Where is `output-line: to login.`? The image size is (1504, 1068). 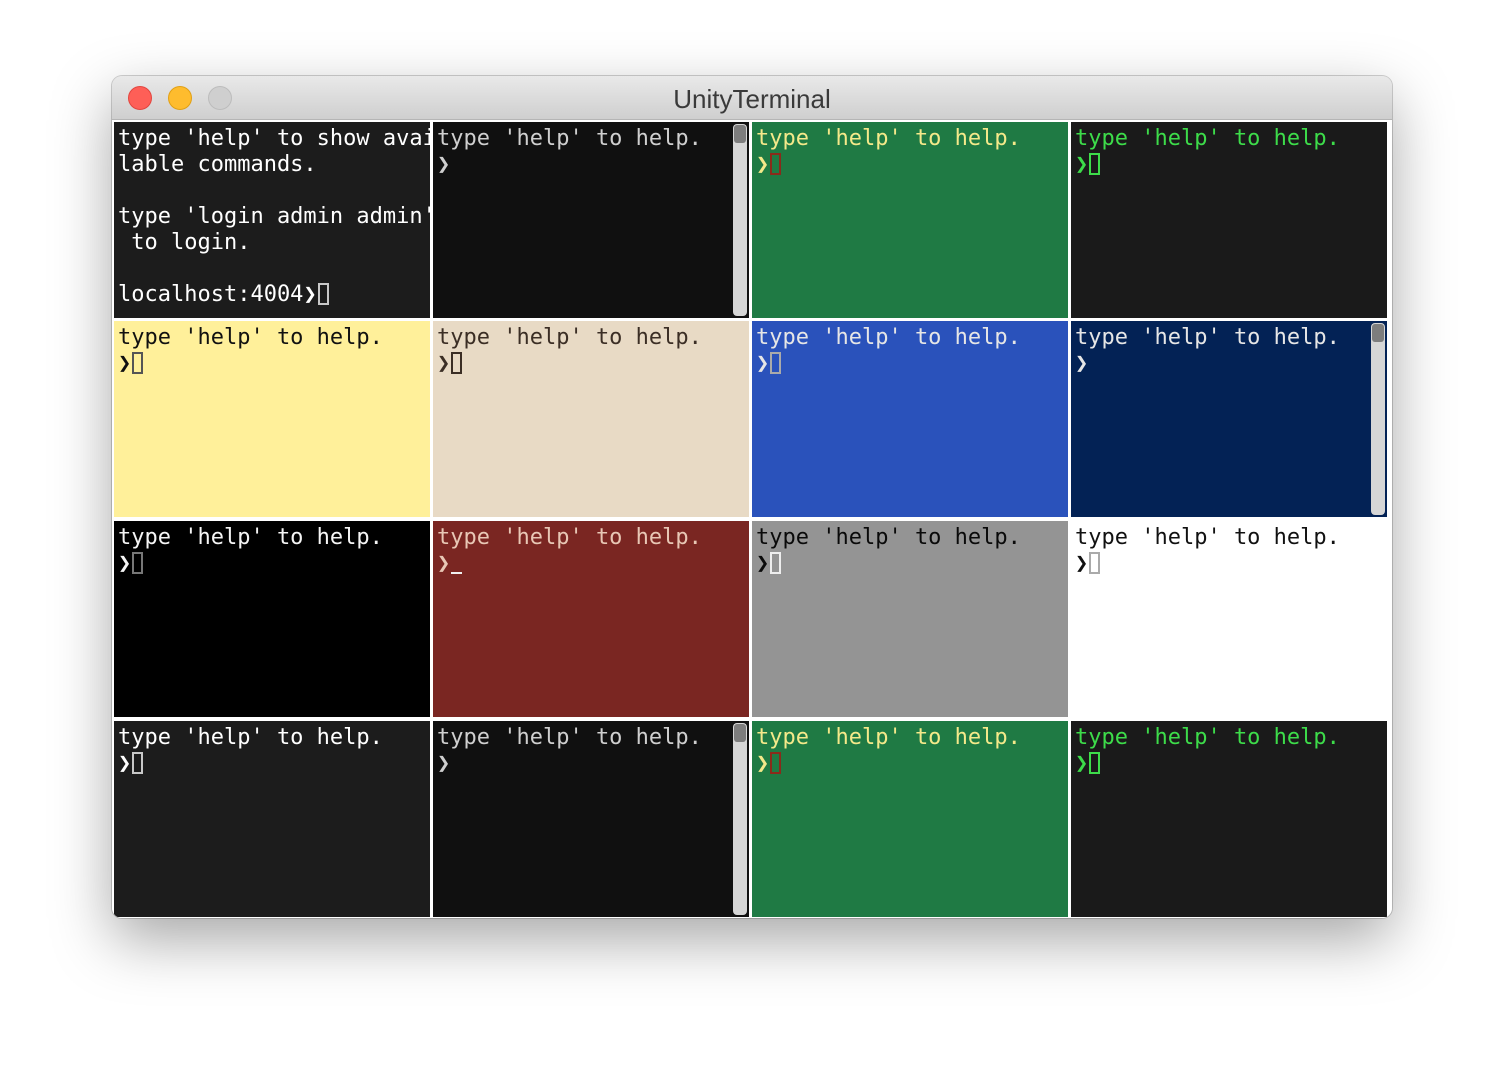 output-line: to login. is located at coordinates (184, 242).